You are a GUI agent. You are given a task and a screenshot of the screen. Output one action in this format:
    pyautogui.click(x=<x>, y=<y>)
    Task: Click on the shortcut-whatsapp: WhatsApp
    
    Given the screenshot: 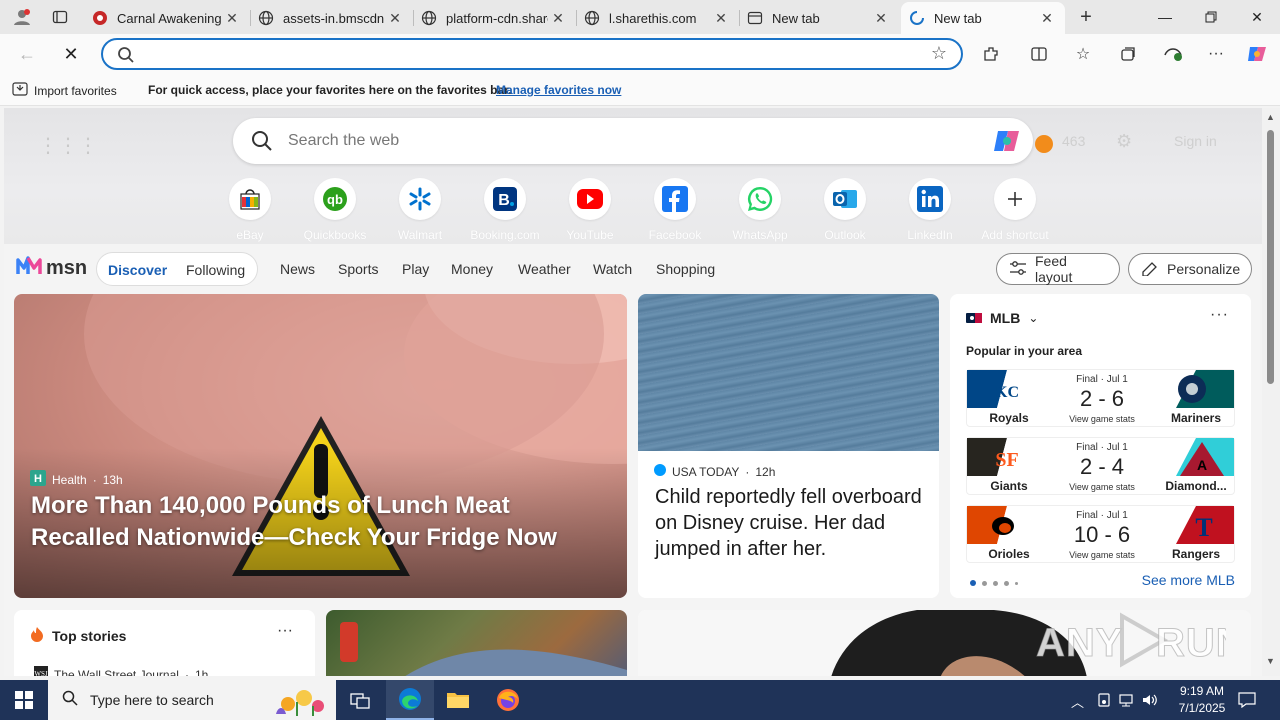 What is the action you would take?
    pyautogui.click(x=760, y=210)
    